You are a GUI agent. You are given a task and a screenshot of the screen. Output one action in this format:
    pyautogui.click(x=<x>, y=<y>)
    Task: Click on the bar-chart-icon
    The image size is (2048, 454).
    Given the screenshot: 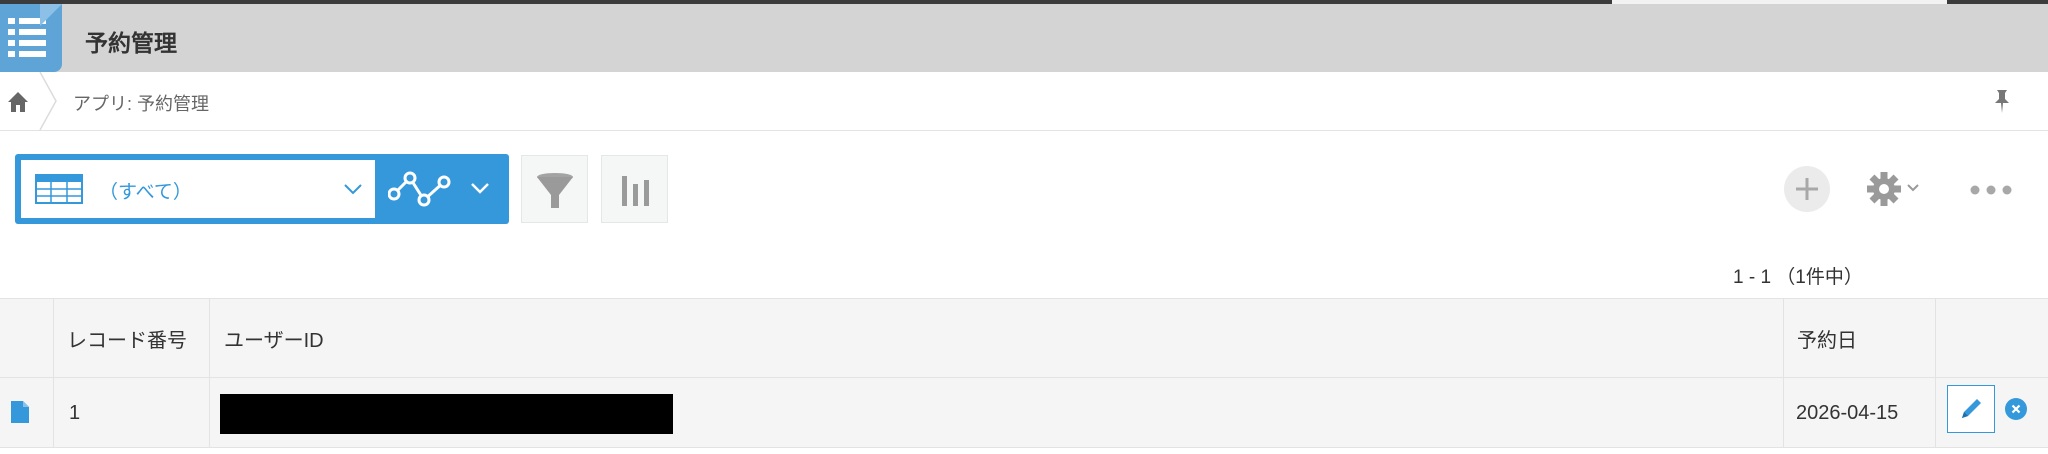 What is the action you would take?
    pyautogui.click(x=635, y=191)
    